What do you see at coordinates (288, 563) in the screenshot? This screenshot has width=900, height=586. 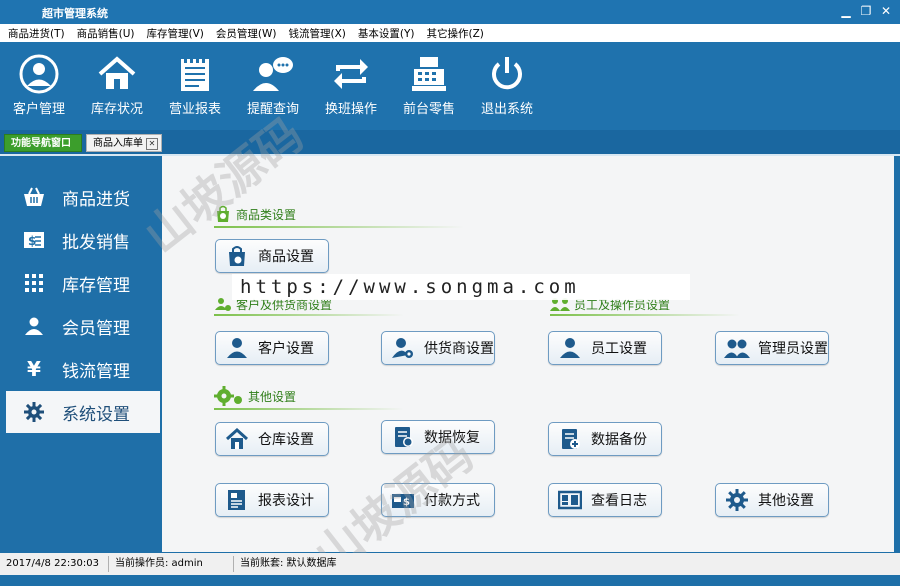 I see `status-account: 当前账套: 默认数据库` at bounding box center [288, 563].